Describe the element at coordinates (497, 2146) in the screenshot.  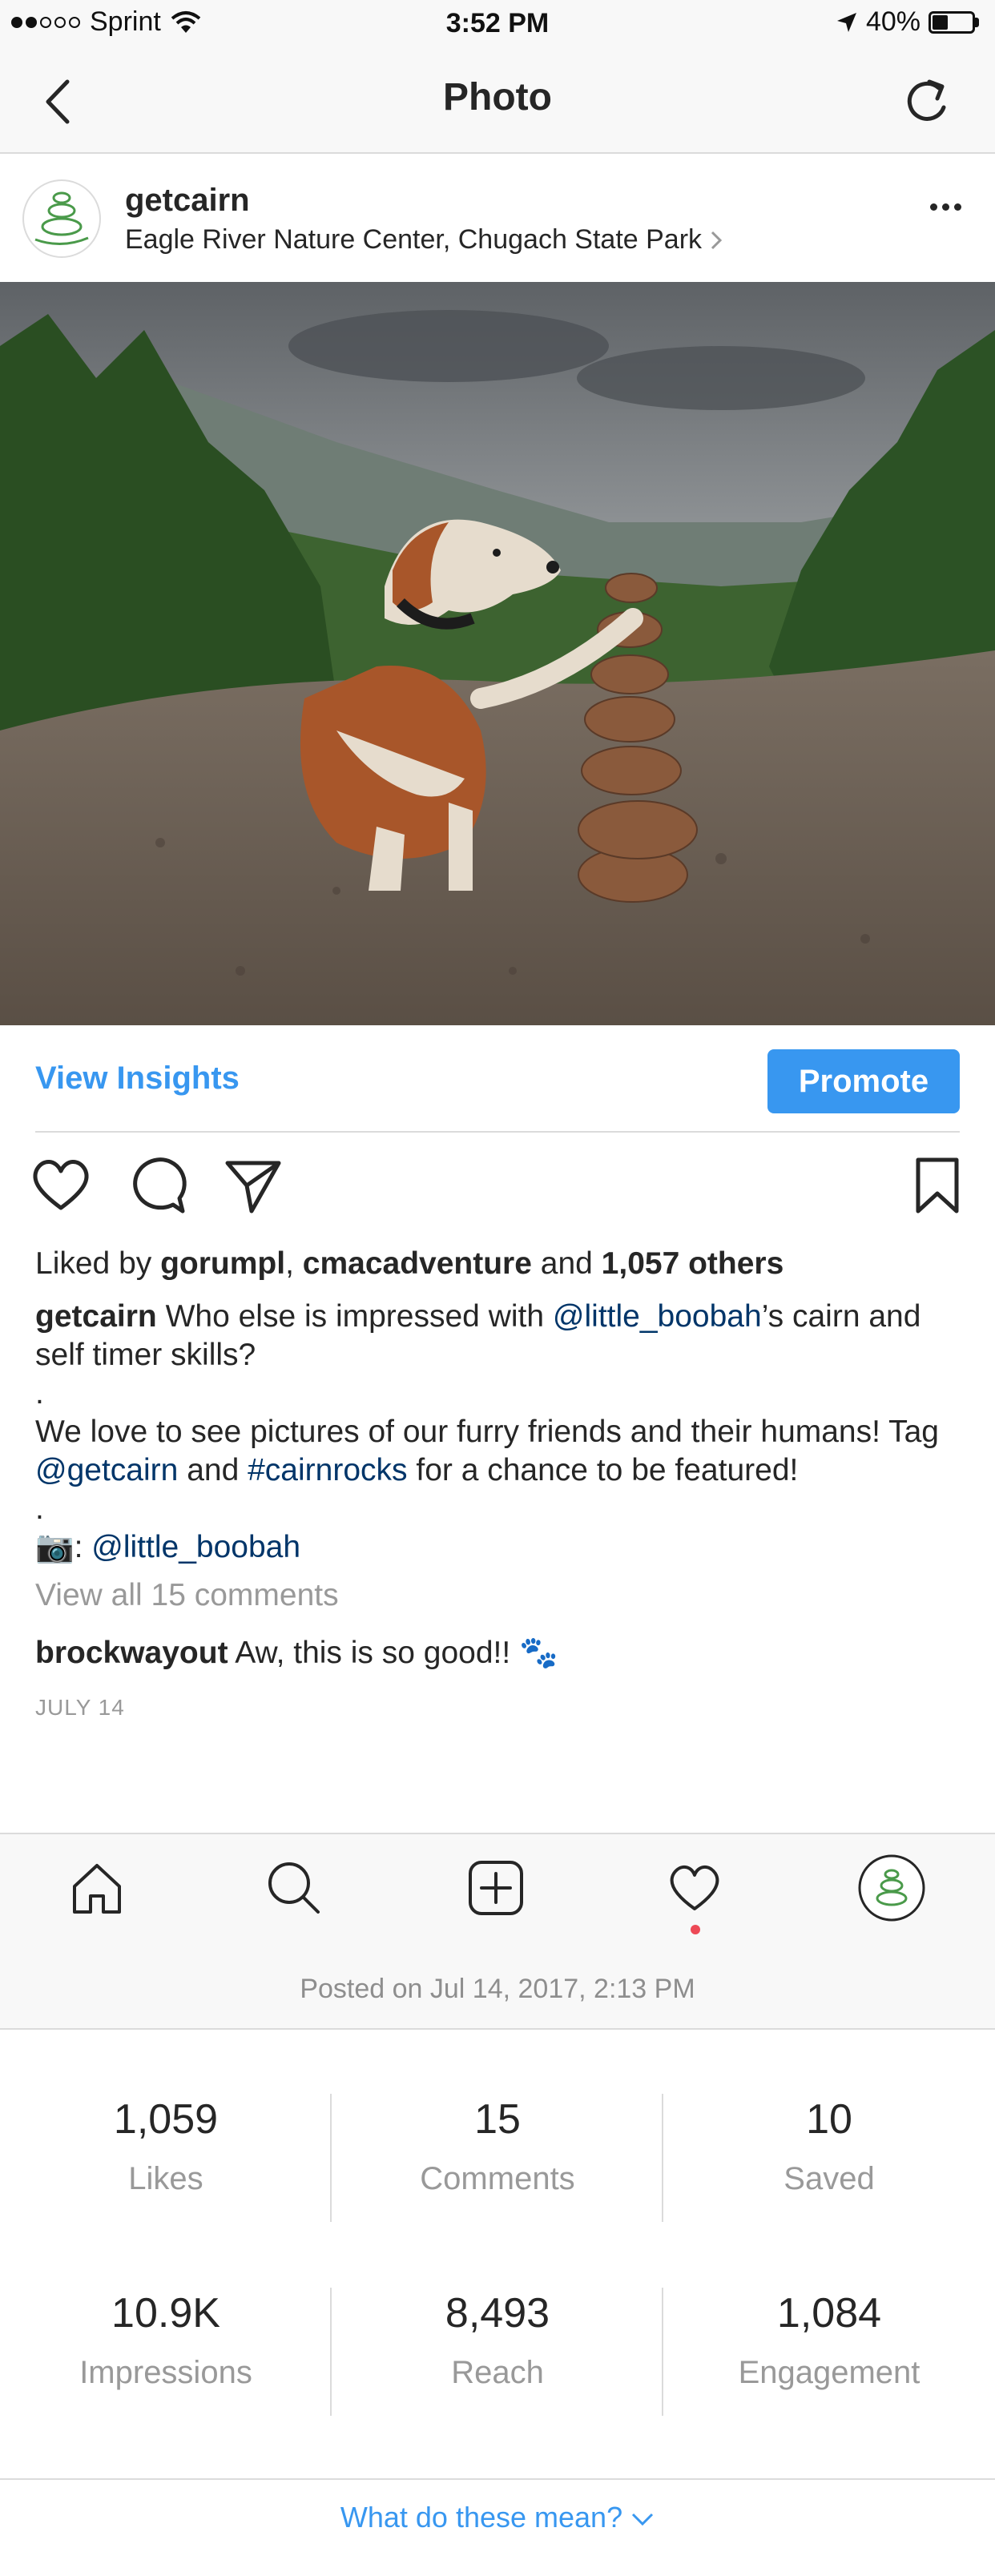
I see `stat-comments: 15 Comments` at that location.